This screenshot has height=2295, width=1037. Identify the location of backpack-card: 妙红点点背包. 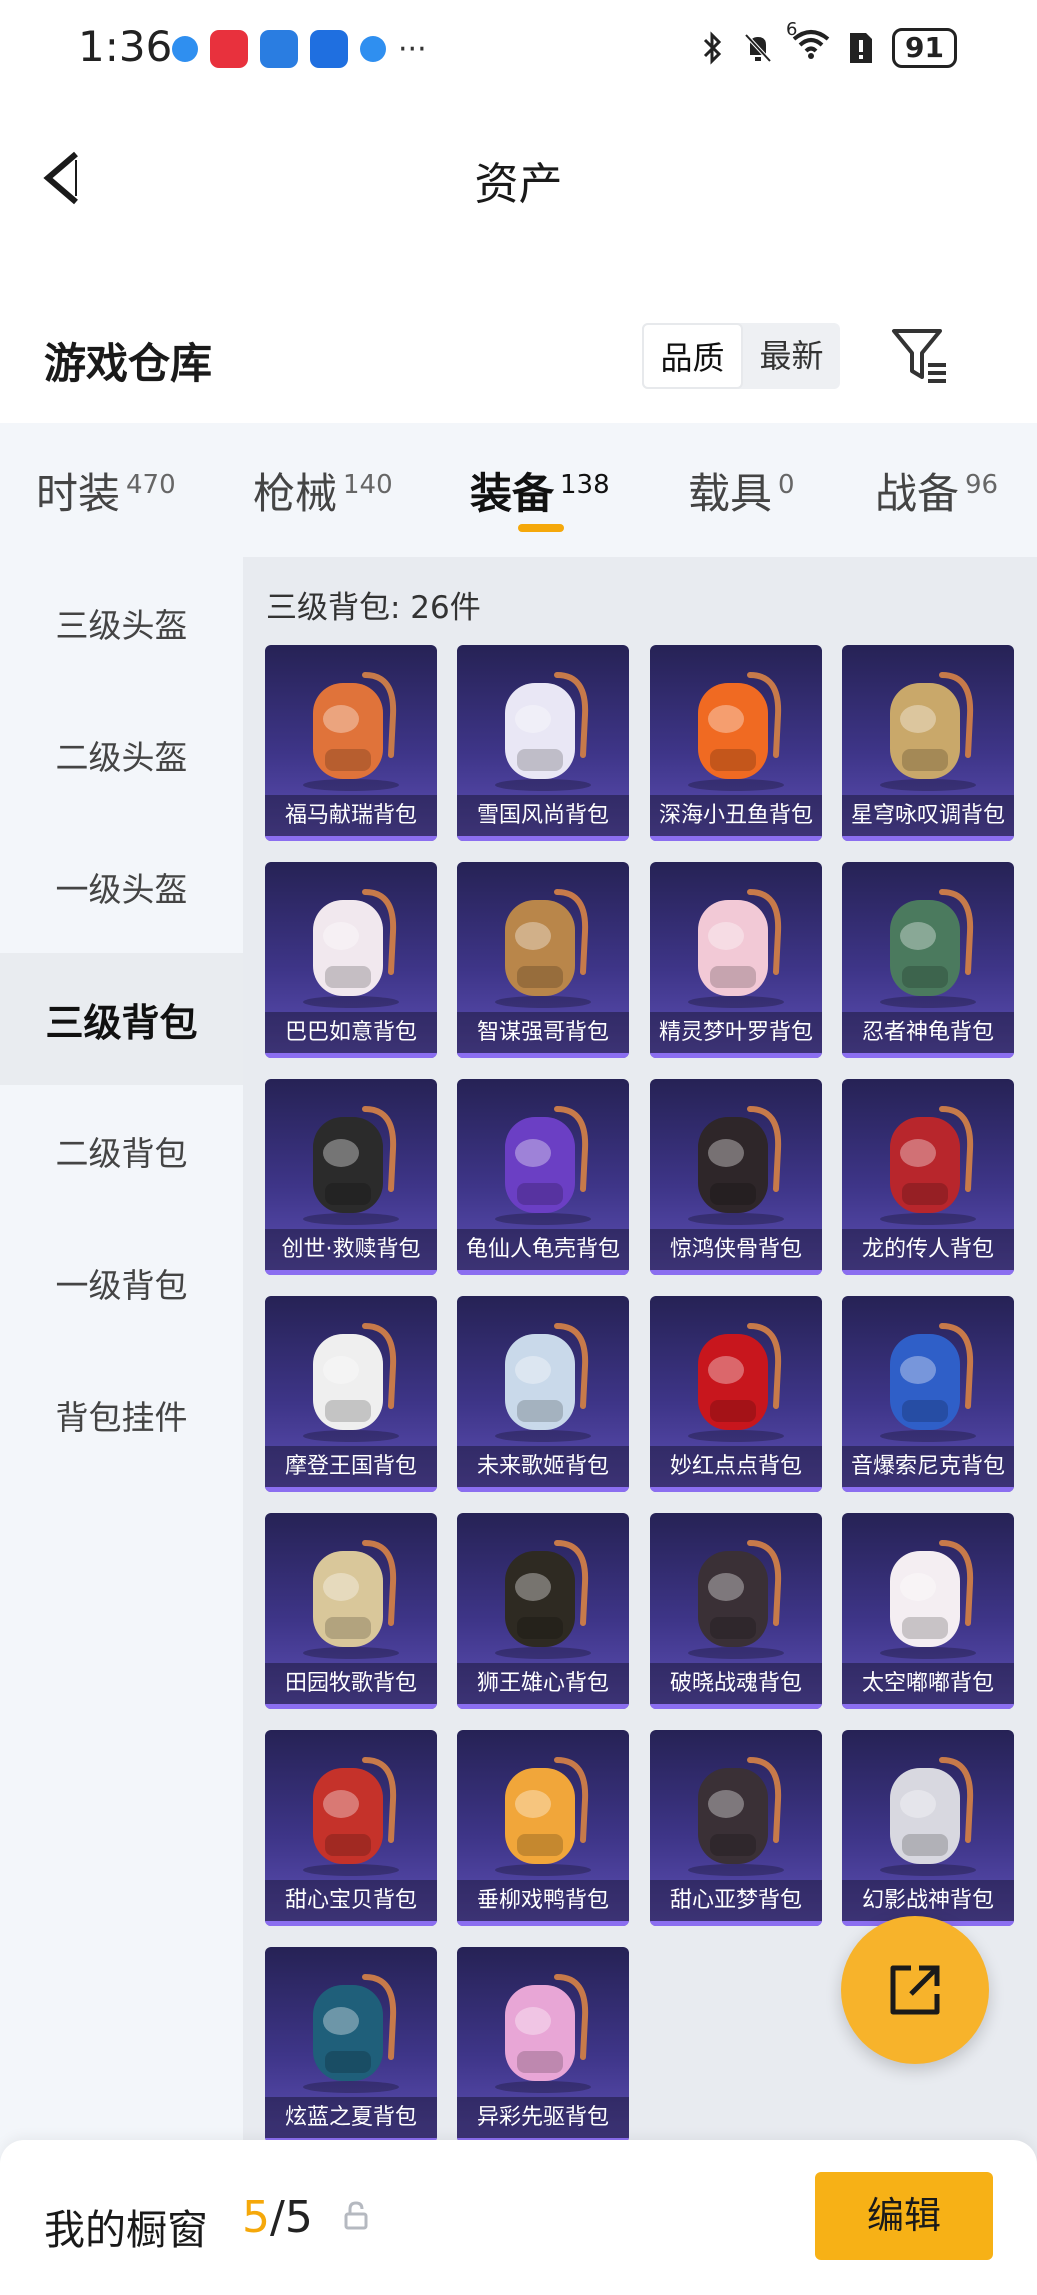
(736, 1394).